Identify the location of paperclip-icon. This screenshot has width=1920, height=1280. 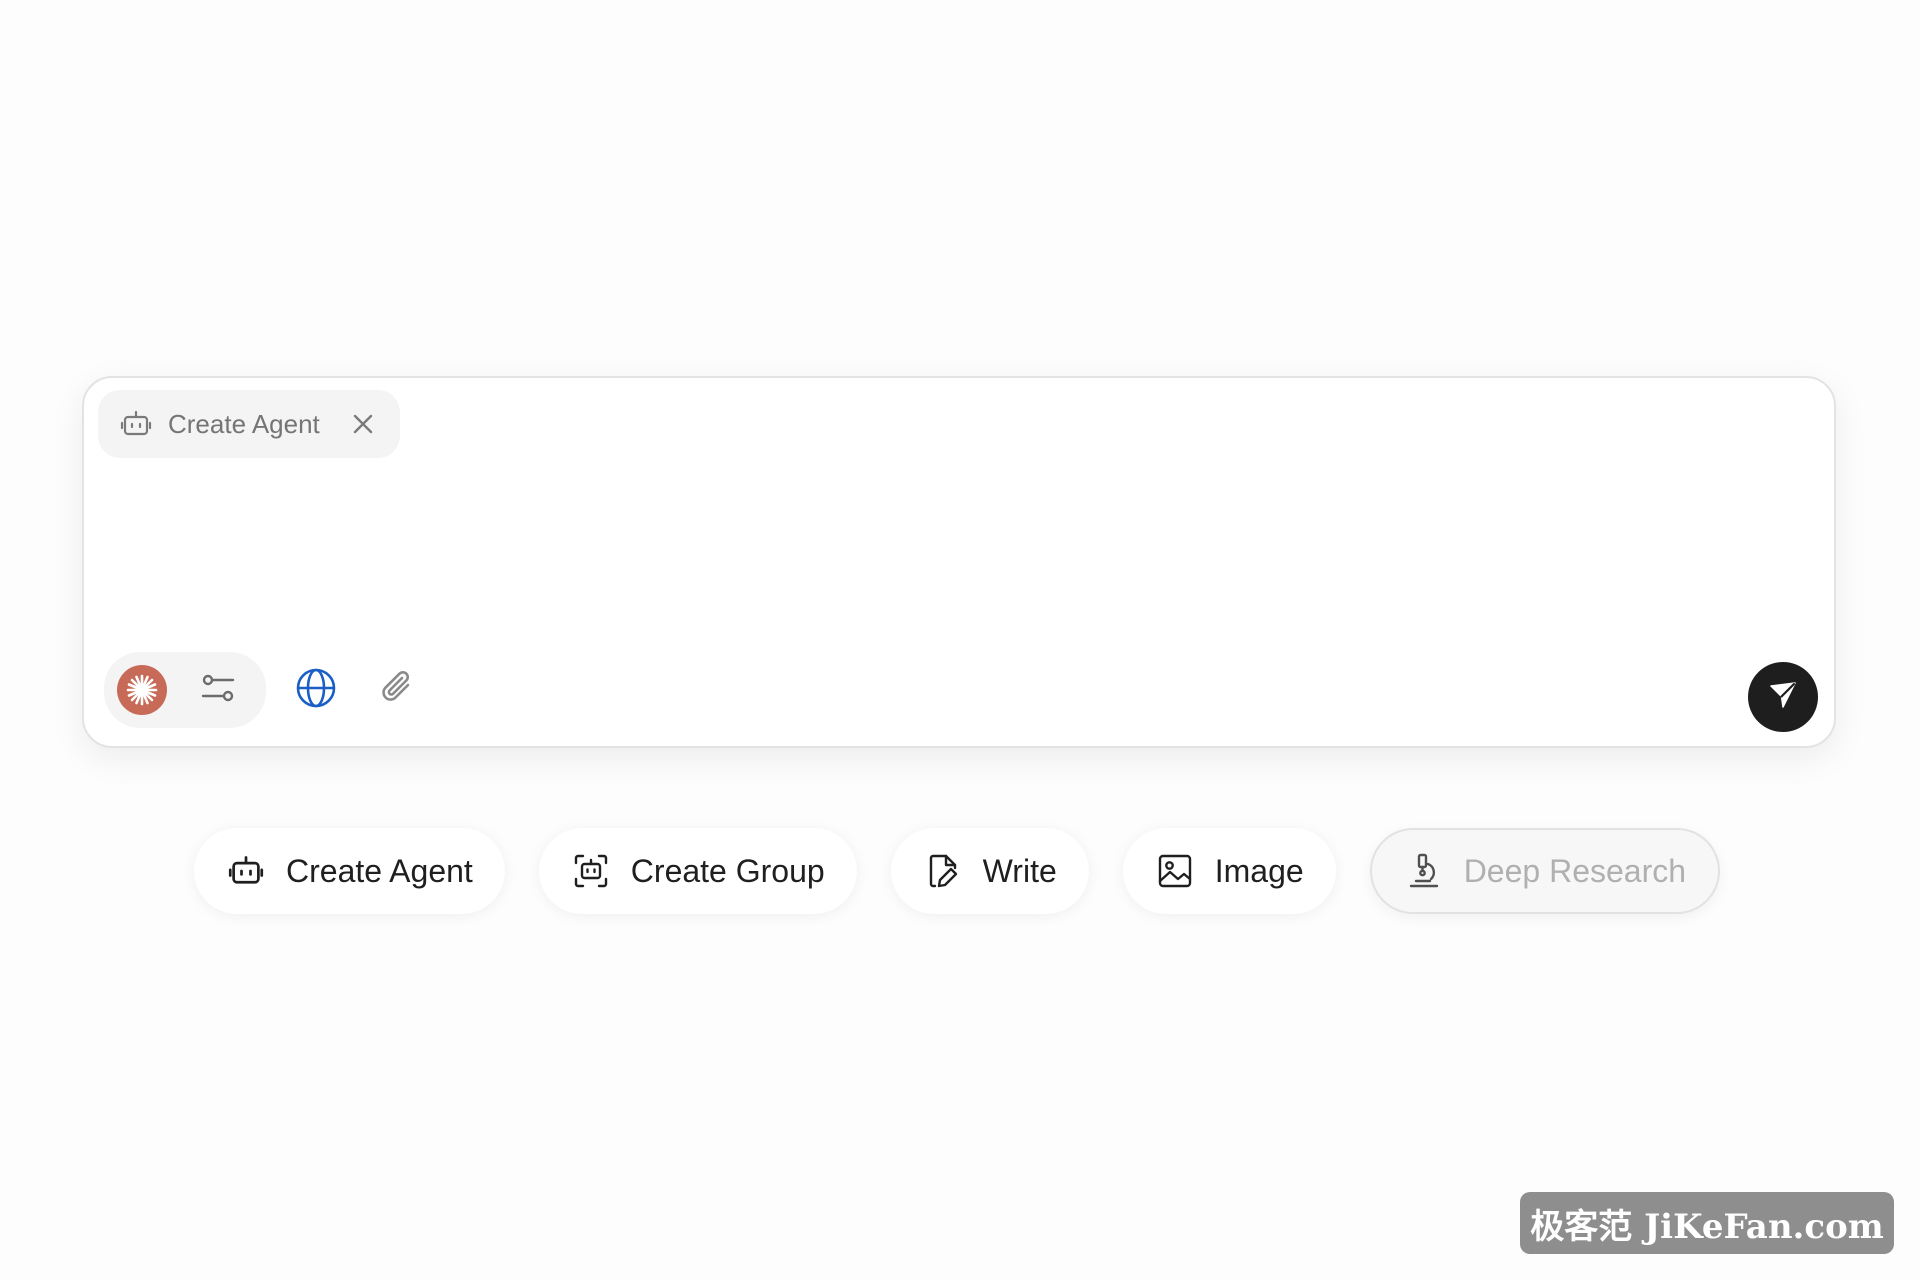
(398, 690).